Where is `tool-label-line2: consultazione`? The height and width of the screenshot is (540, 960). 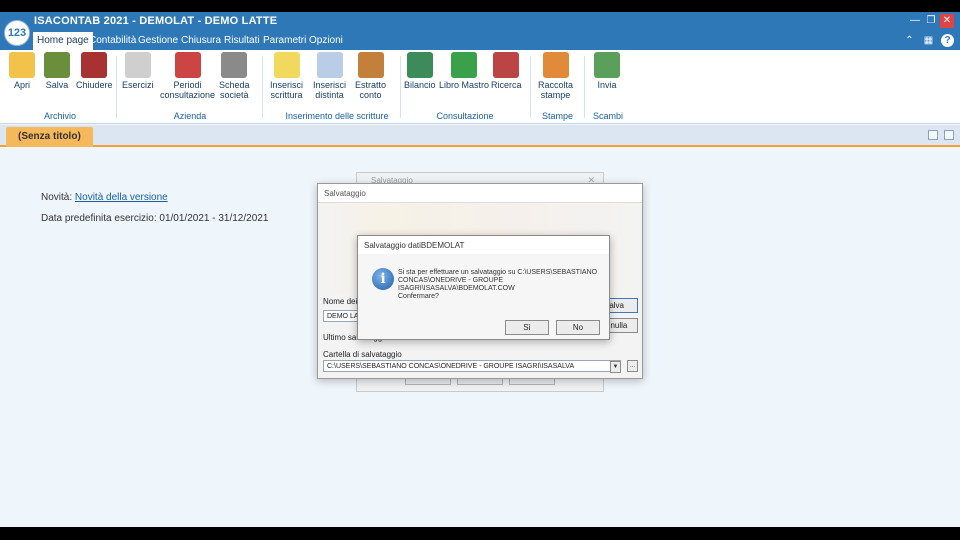
tool-label-line2: consultazione is located at coordinates (188, 95).